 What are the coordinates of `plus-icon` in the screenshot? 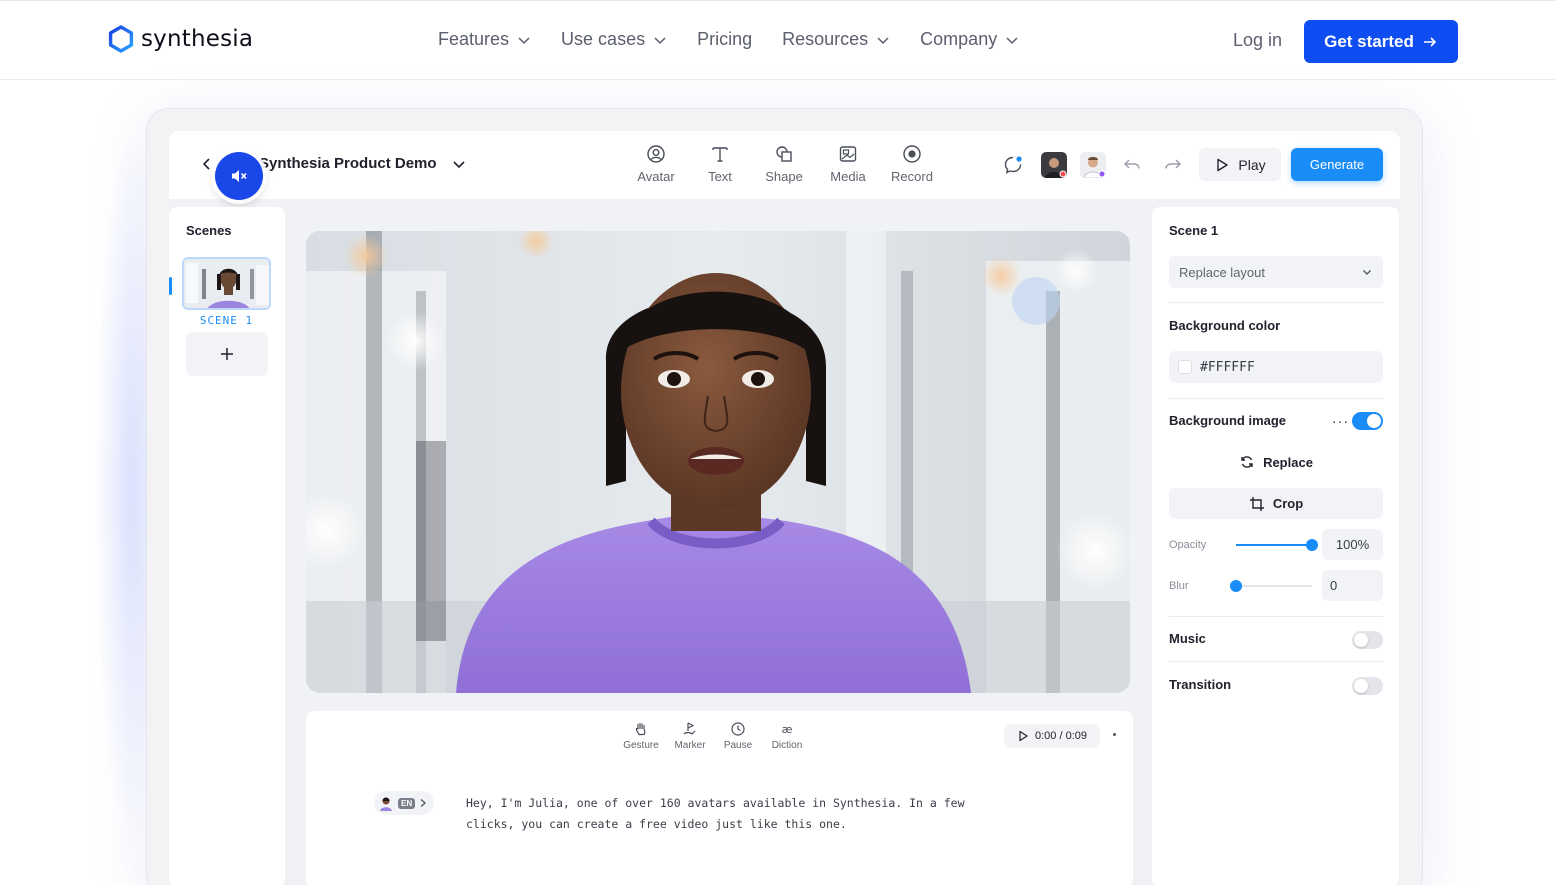 It's located at (227, 354).